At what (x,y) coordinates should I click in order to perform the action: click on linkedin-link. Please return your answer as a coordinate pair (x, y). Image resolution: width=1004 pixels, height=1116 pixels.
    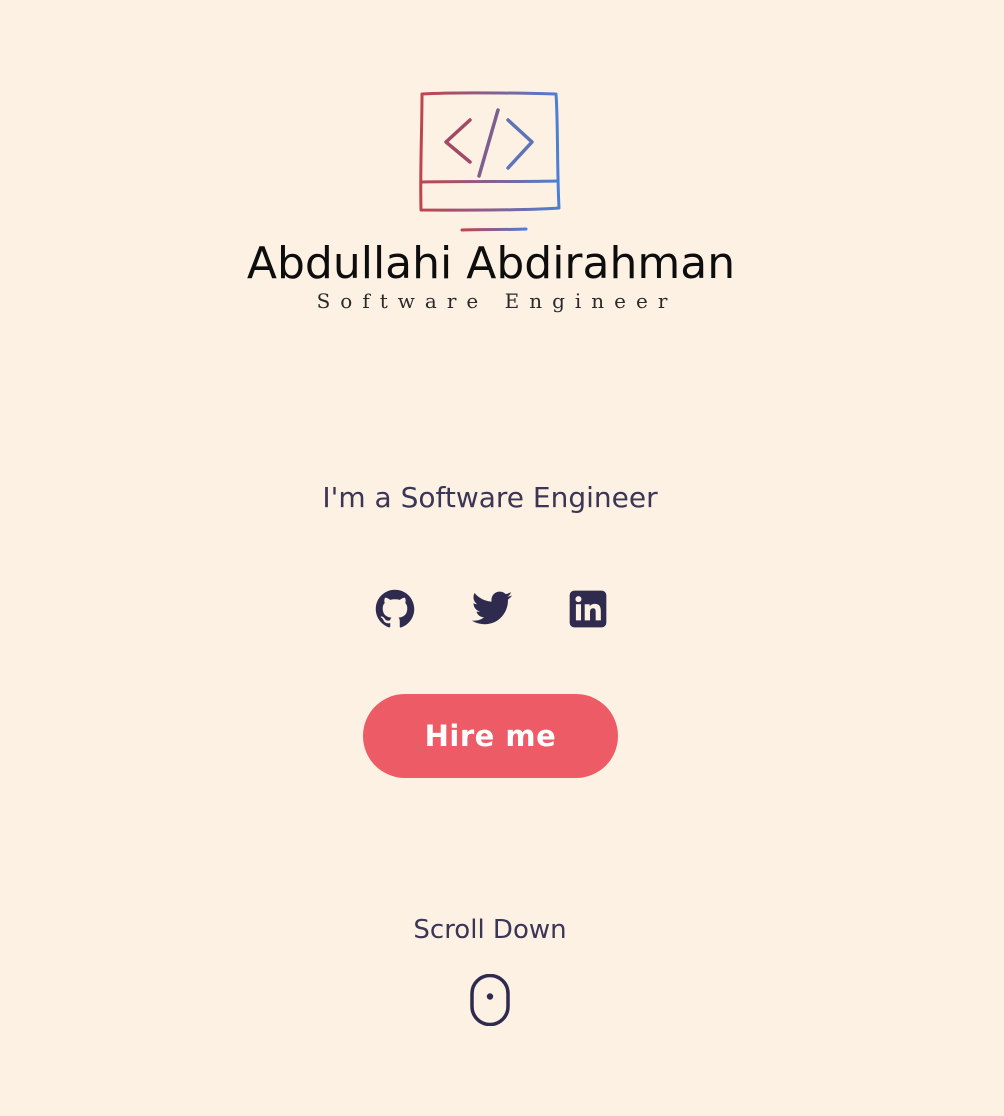
    Looking at the image, I should click on (588, 609).